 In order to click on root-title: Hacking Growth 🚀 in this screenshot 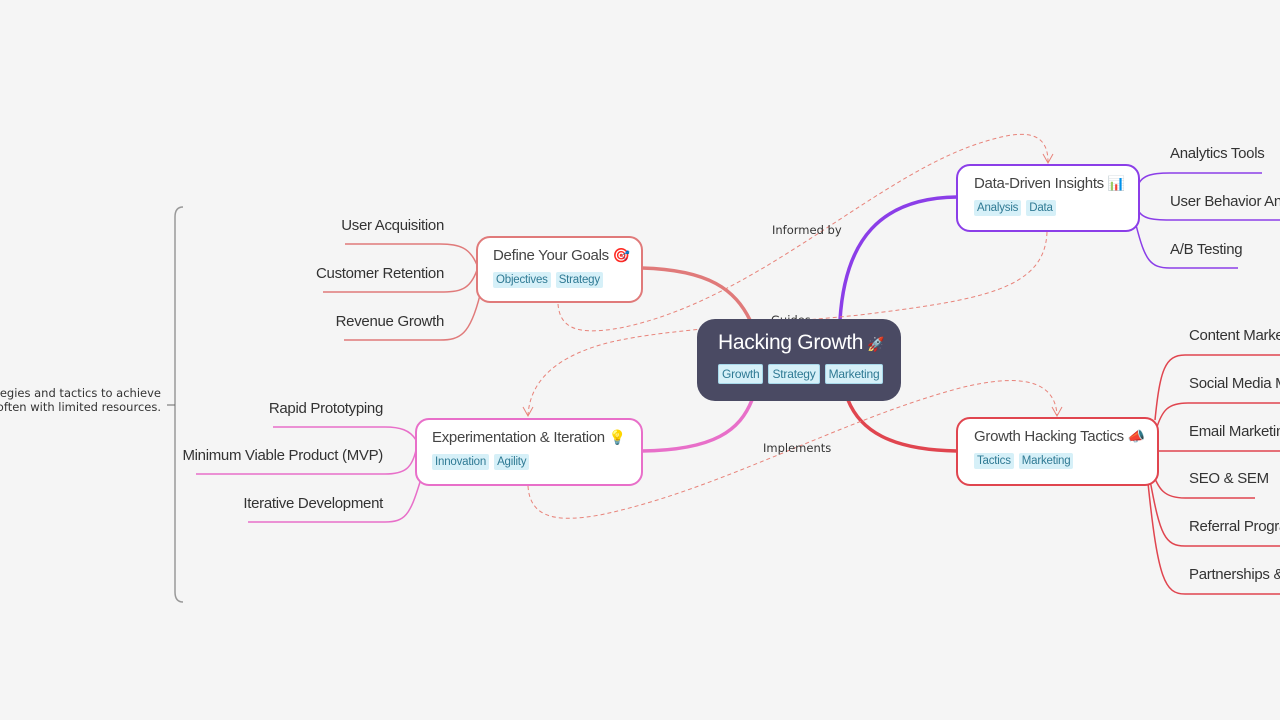, I will do `click(809, 343)`.